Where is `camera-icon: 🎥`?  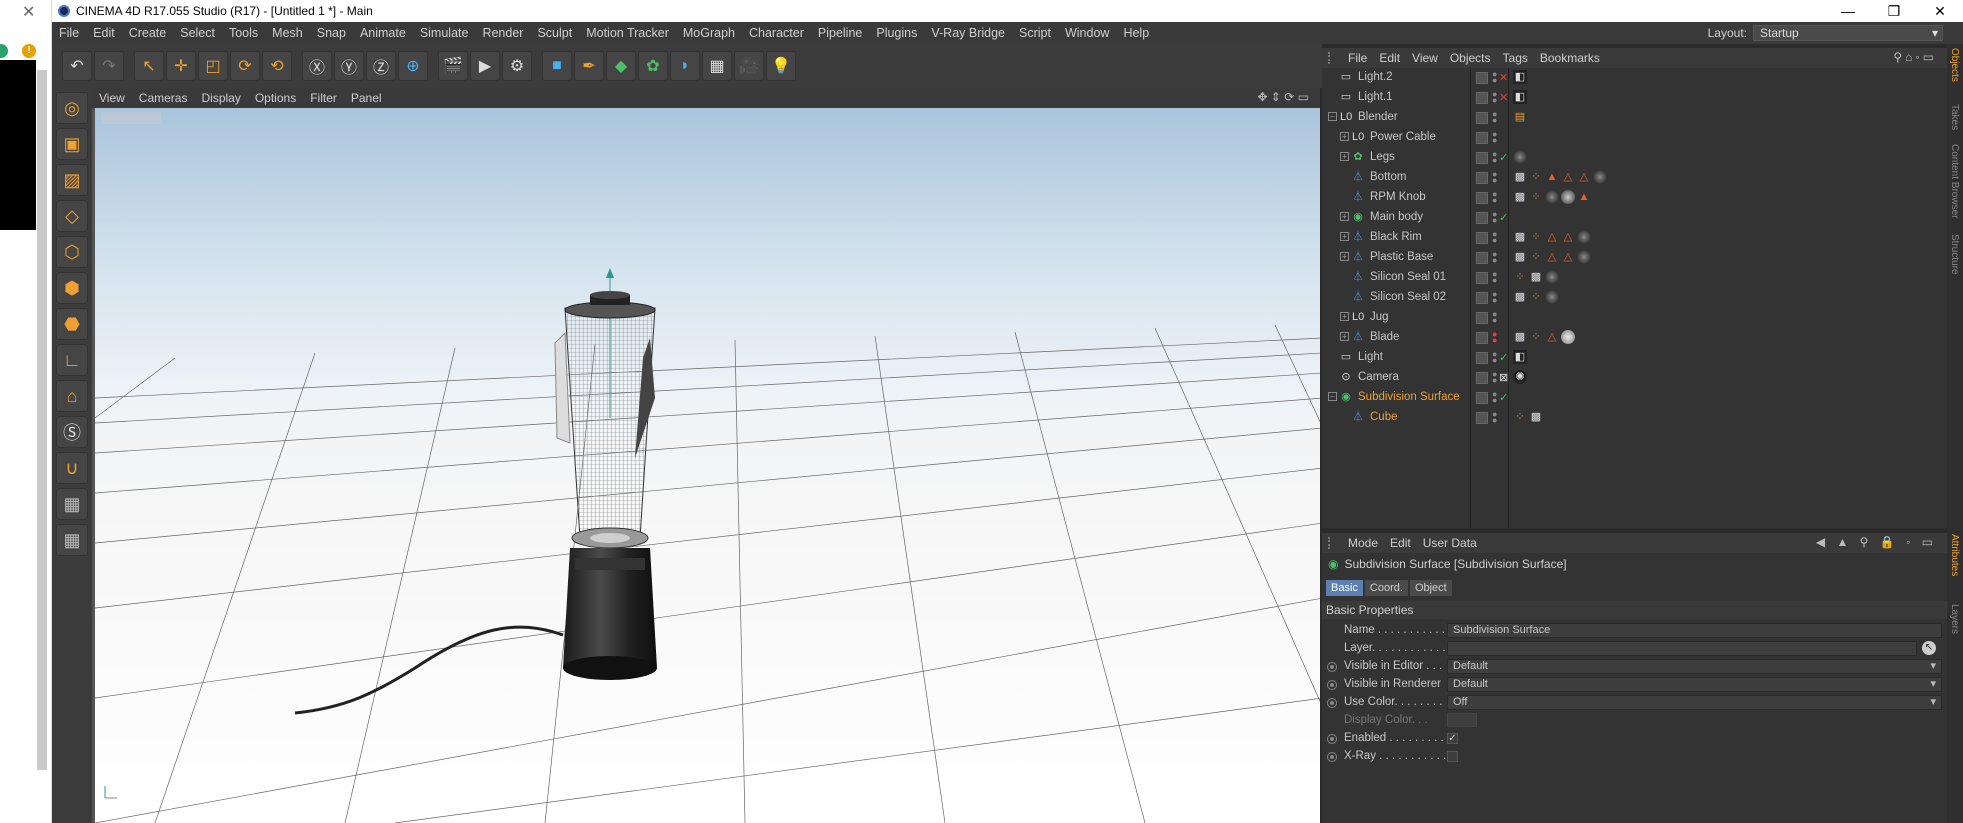
camera-icon: 🎥 is located at coordinates (749, 66).